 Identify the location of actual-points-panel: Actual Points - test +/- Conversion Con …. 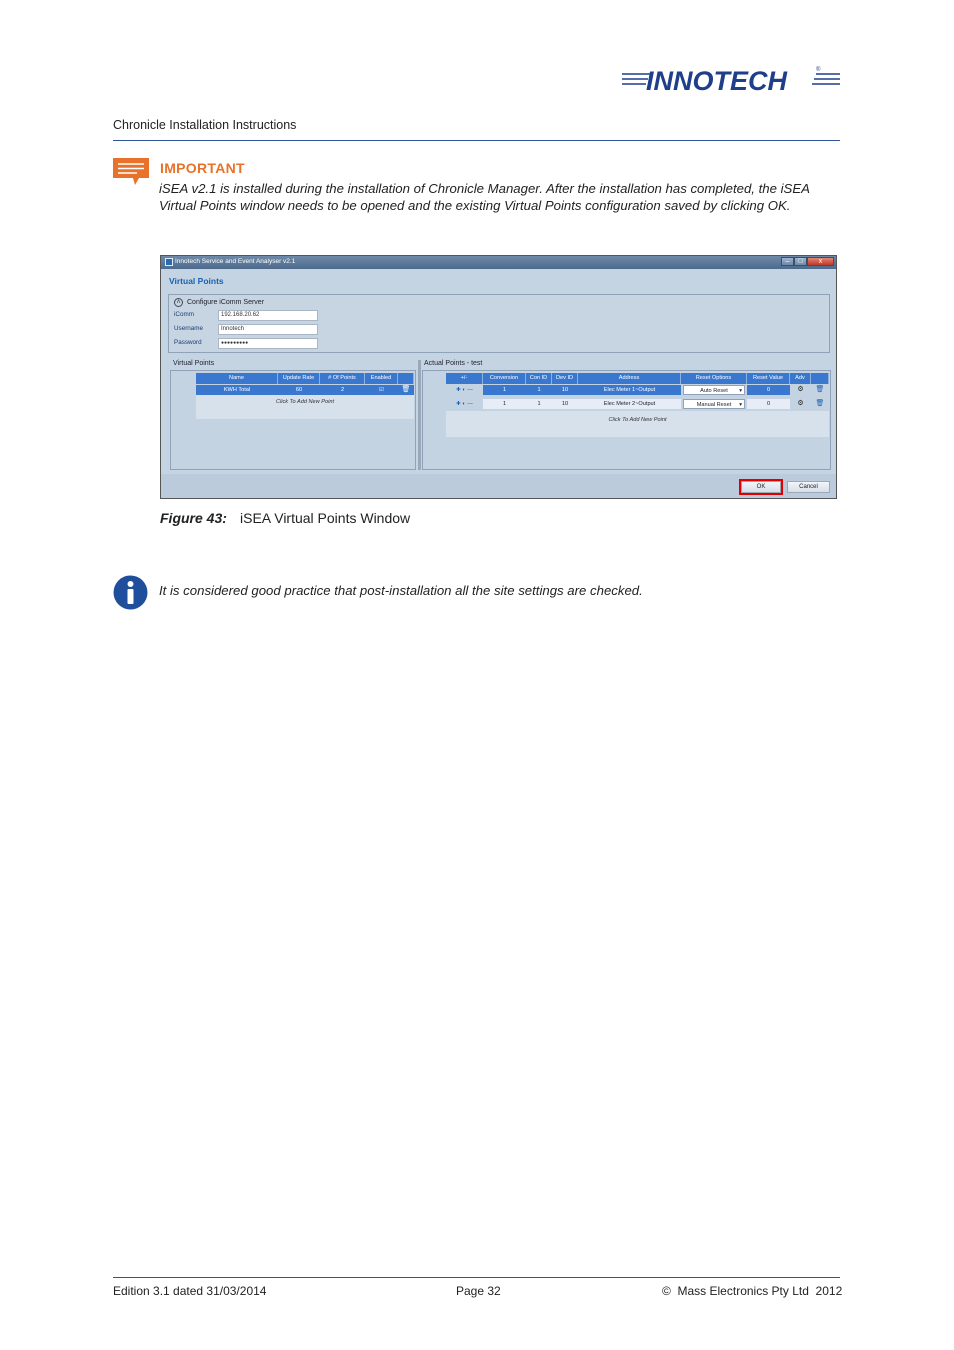
(626, 415).